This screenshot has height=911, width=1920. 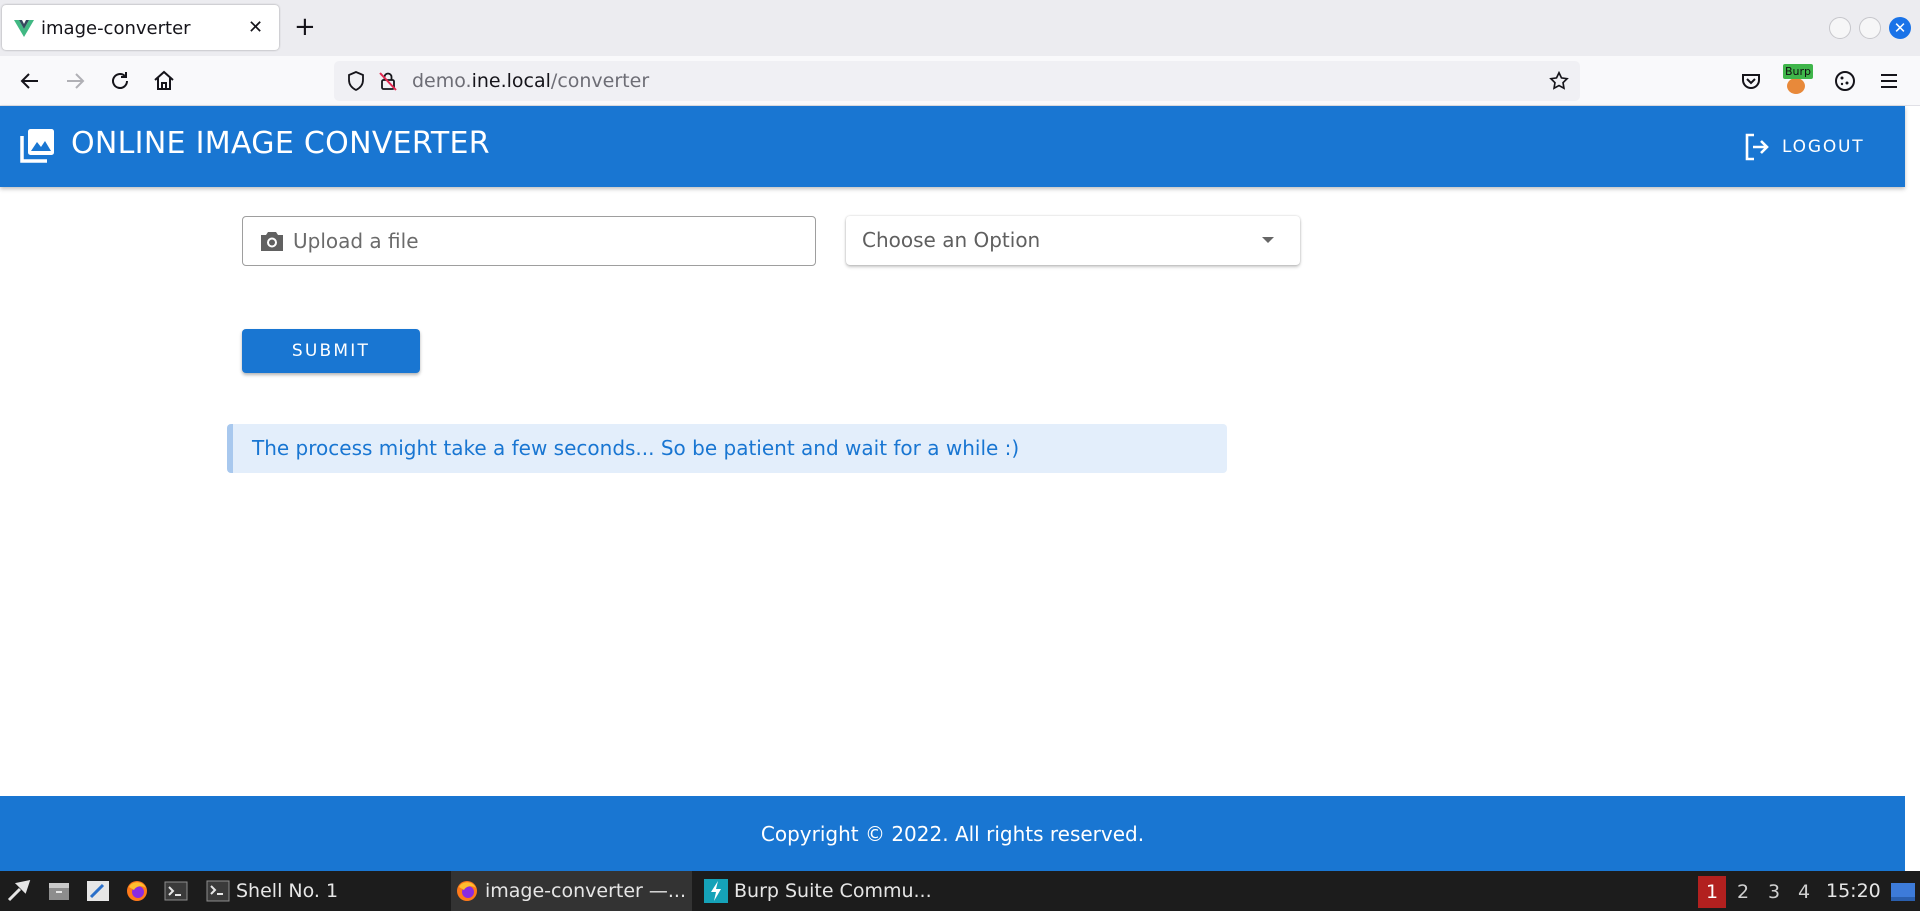 I want to click on url-host: ine.local, so click(x=511, y=81).